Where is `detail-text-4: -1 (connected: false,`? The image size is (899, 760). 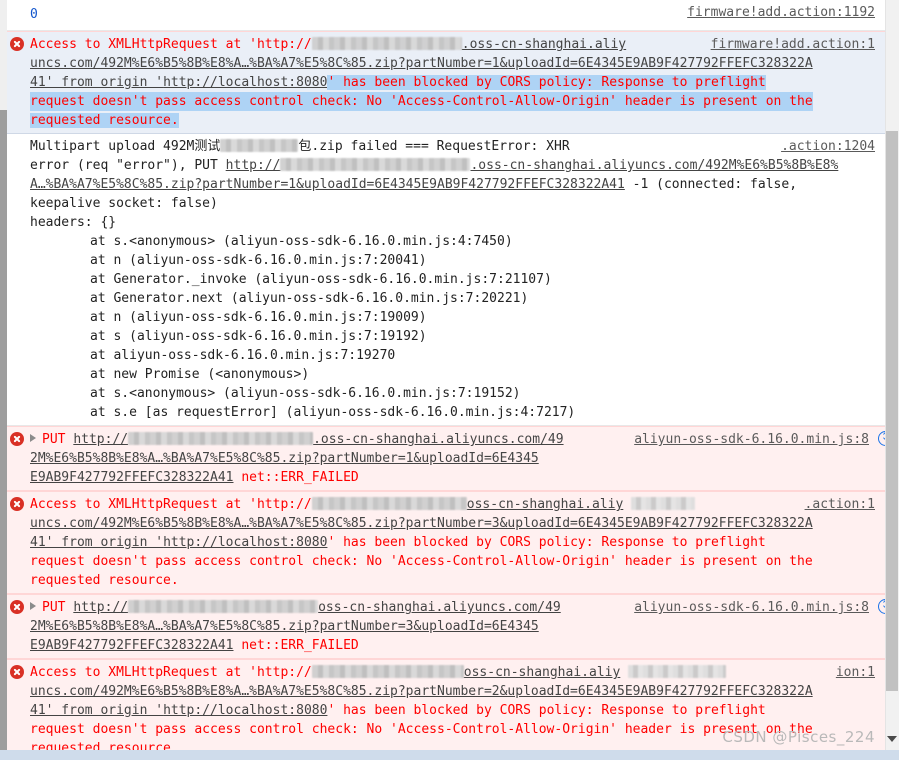 detail-text-4: -1 (connected: false, is located at coordinates (711, 184).